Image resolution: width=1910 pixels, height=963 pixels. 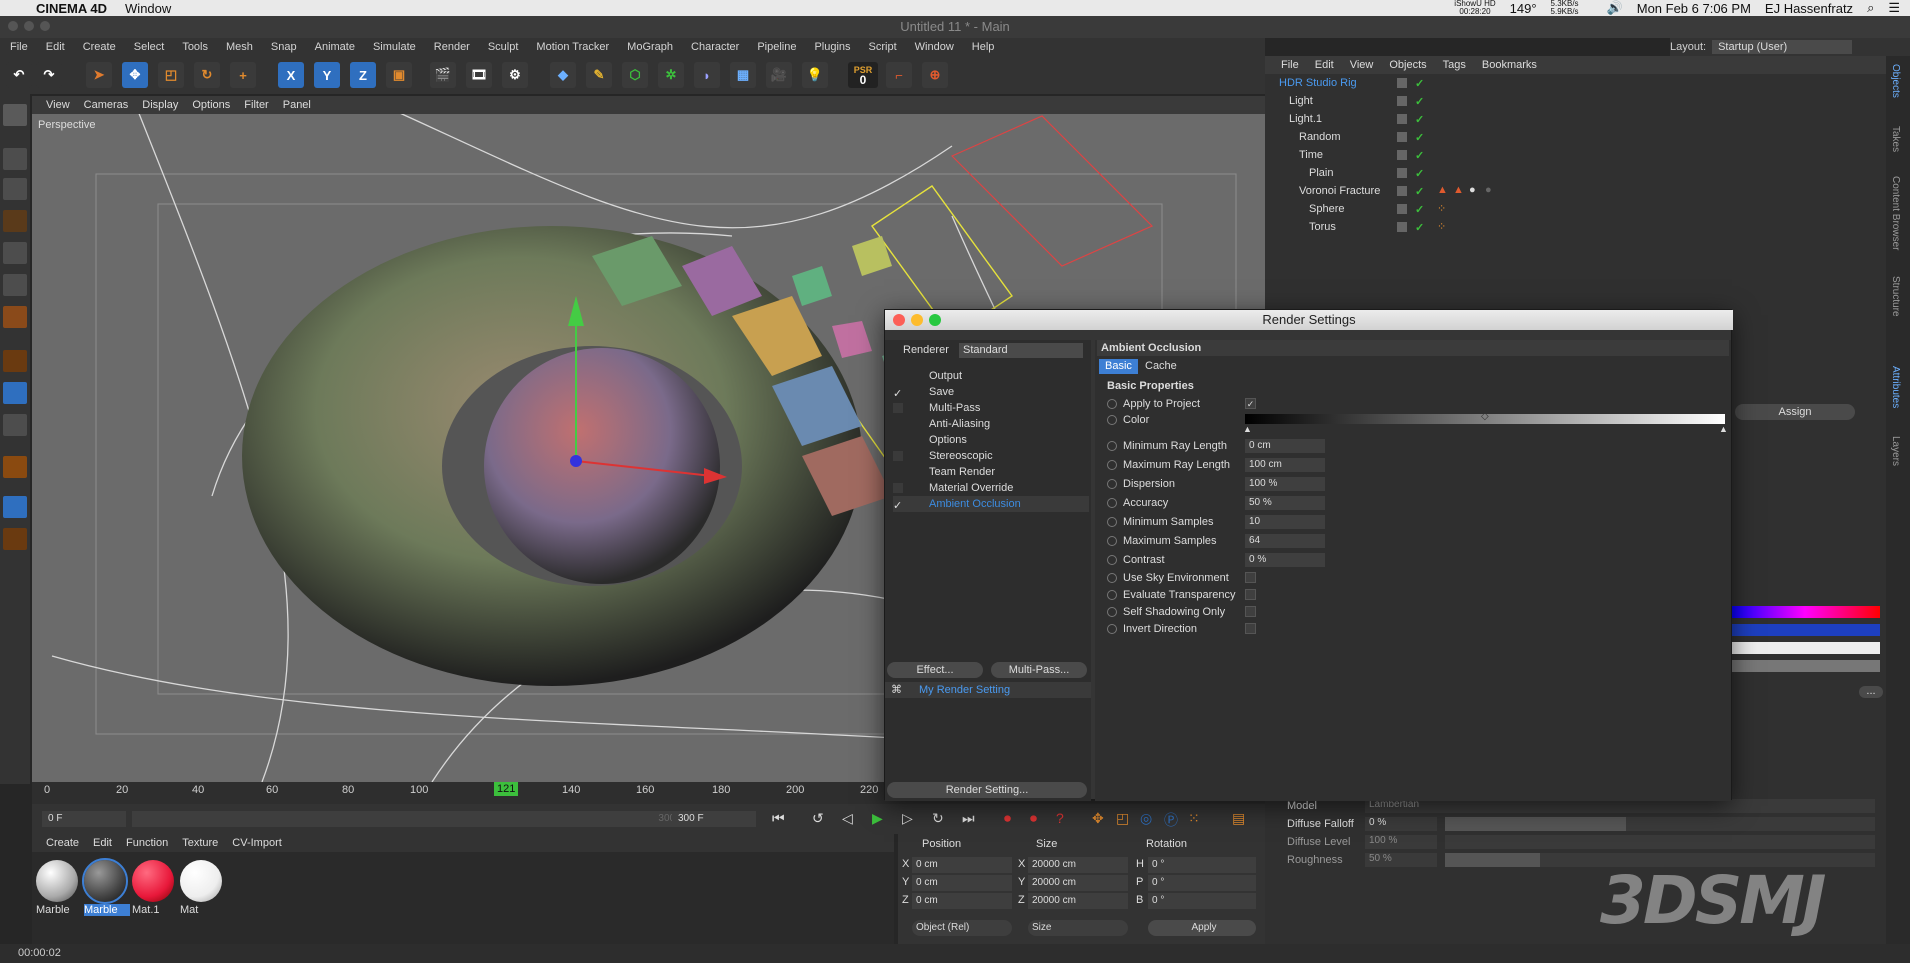 I want to click on renderer-dropdown: Standard, so click(x=1021, y=350).